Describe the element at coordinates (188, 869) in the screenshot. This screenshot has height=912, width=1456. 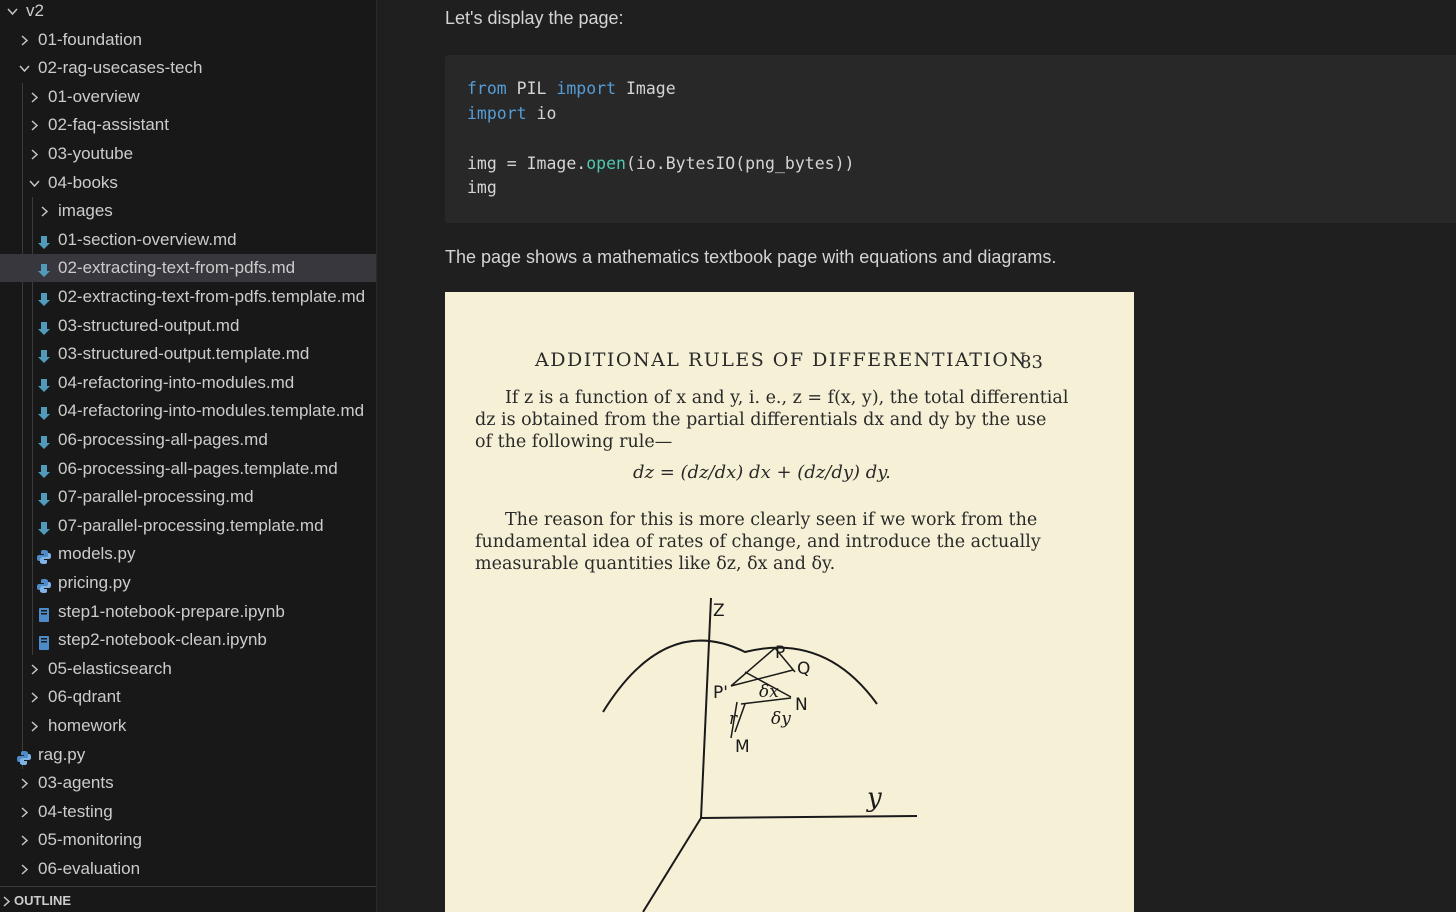
I see `explorer-item-06-evaluation: 06-evaluation` at that location.